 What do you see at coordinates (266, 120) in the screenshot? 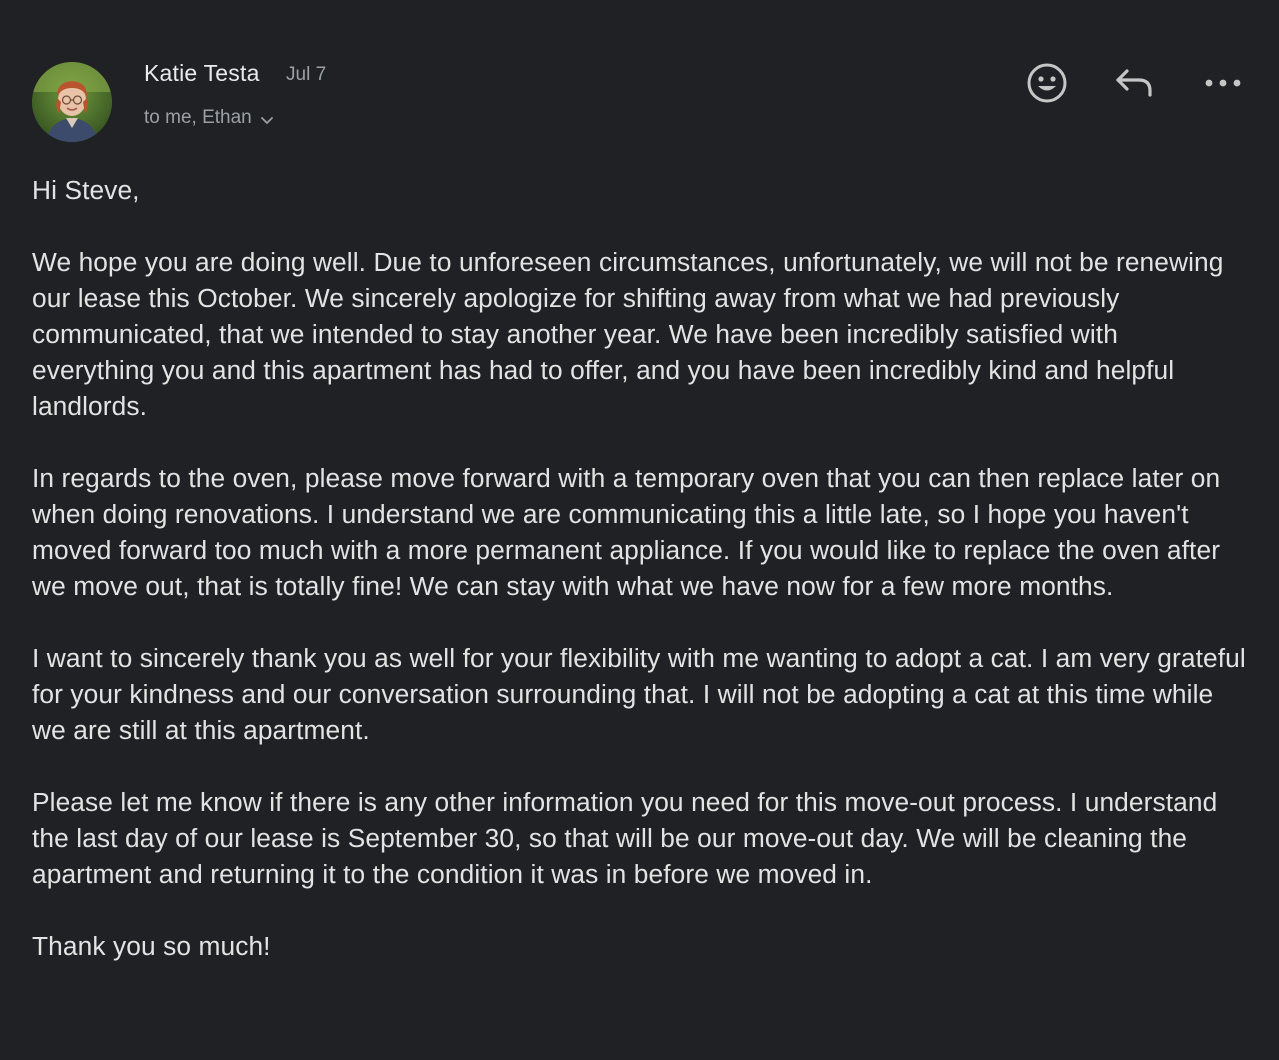
I see `chevron-down-icon` at bounding box center [266, 120].